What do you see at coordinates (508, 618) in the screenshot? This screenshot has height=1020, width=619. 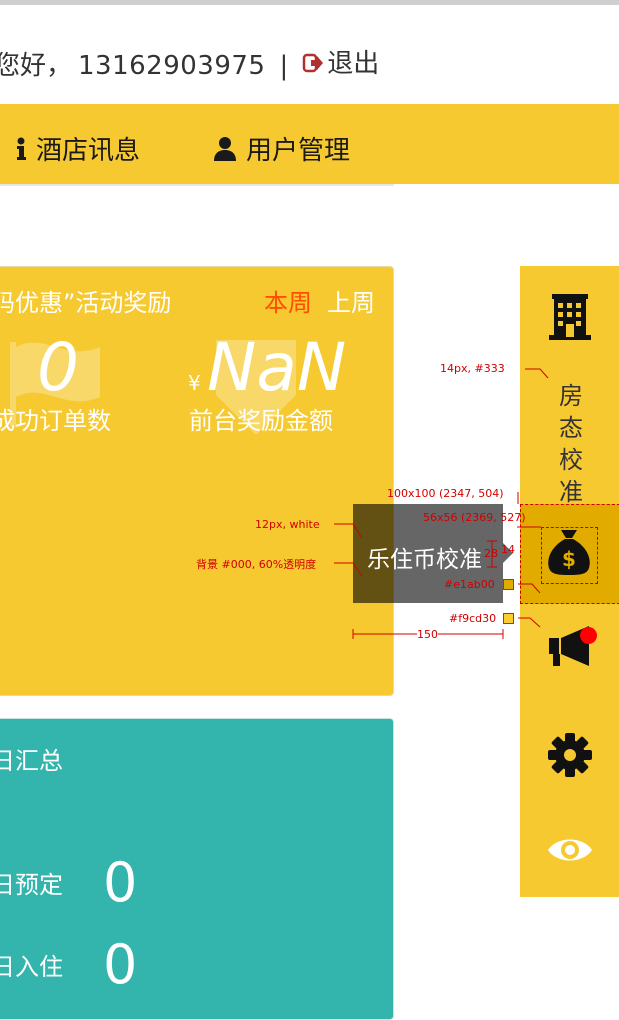 I see `swatch-base` at bounding box center [508, 618].